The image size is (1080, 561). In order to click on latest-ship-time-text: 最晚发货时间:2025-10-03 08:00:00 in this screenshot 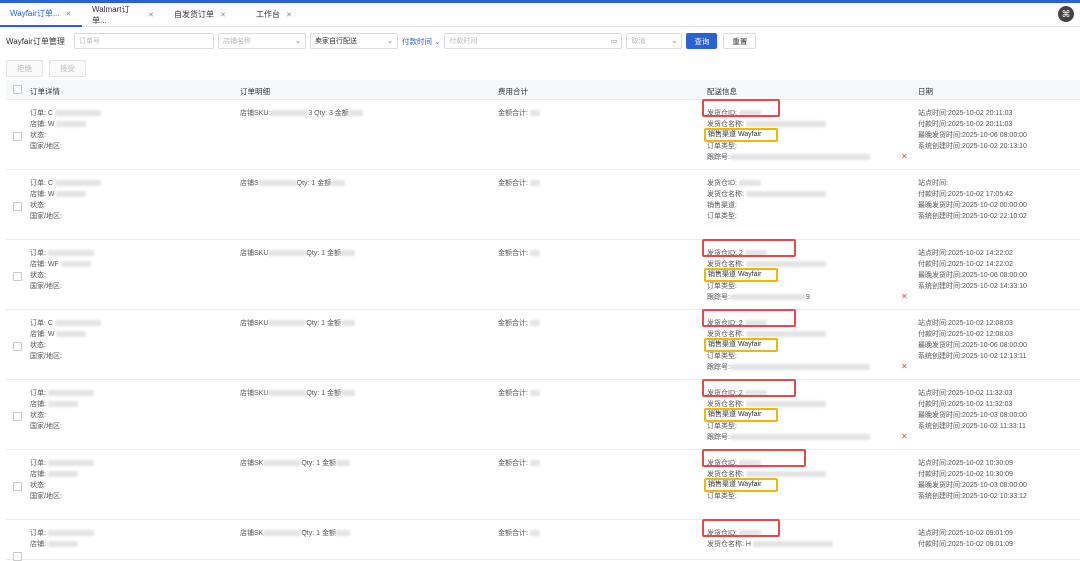, I will do `click(972, 415)`.